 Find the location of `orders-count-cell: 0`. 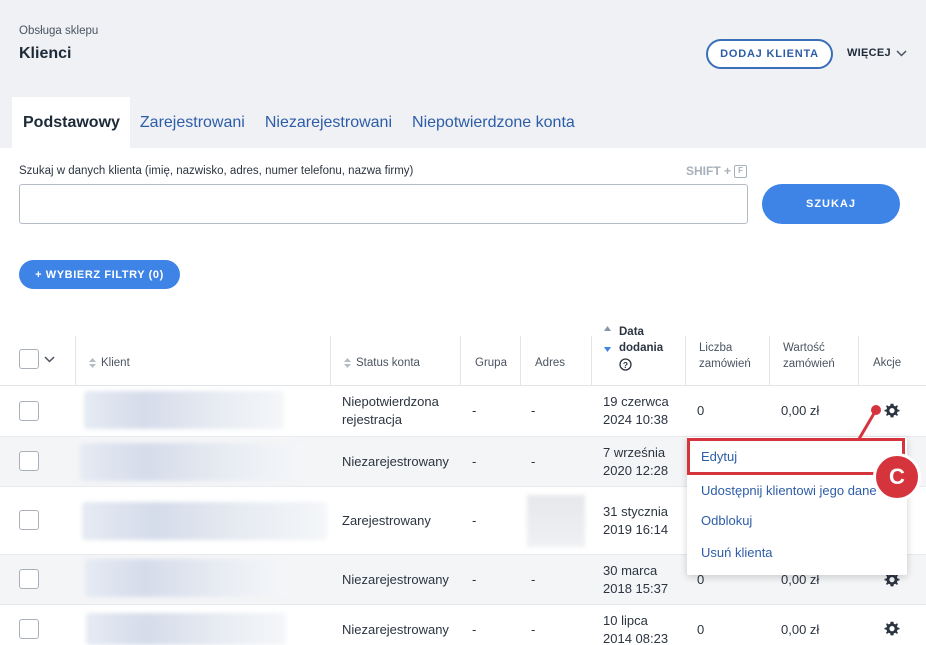

orders-count-cell: 0 is located at coordinates (701, 629).